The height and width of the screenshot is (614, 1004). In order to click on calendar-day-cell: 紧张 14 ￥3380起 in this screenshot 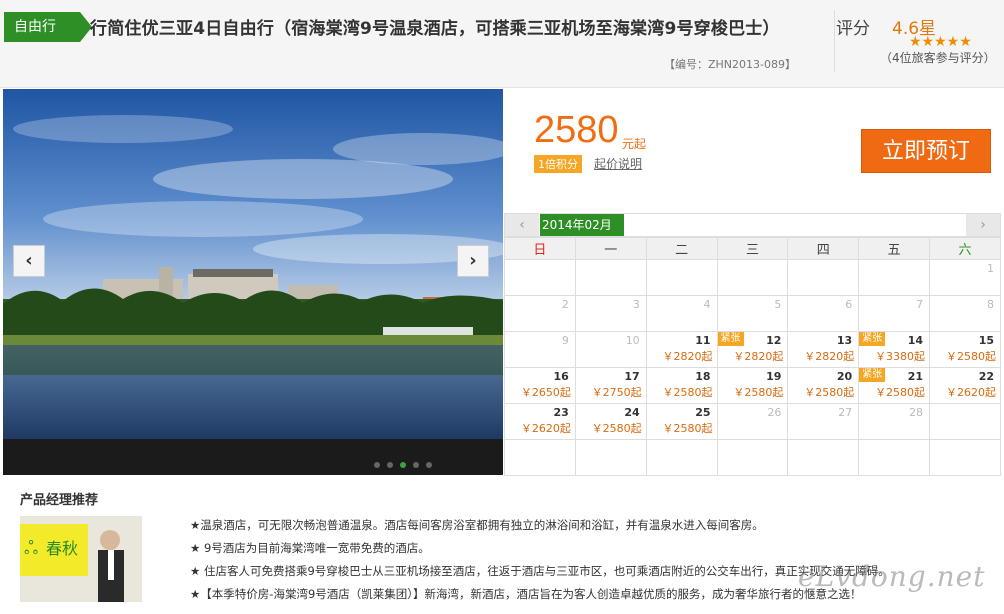, I will do `click(894, 349)`.